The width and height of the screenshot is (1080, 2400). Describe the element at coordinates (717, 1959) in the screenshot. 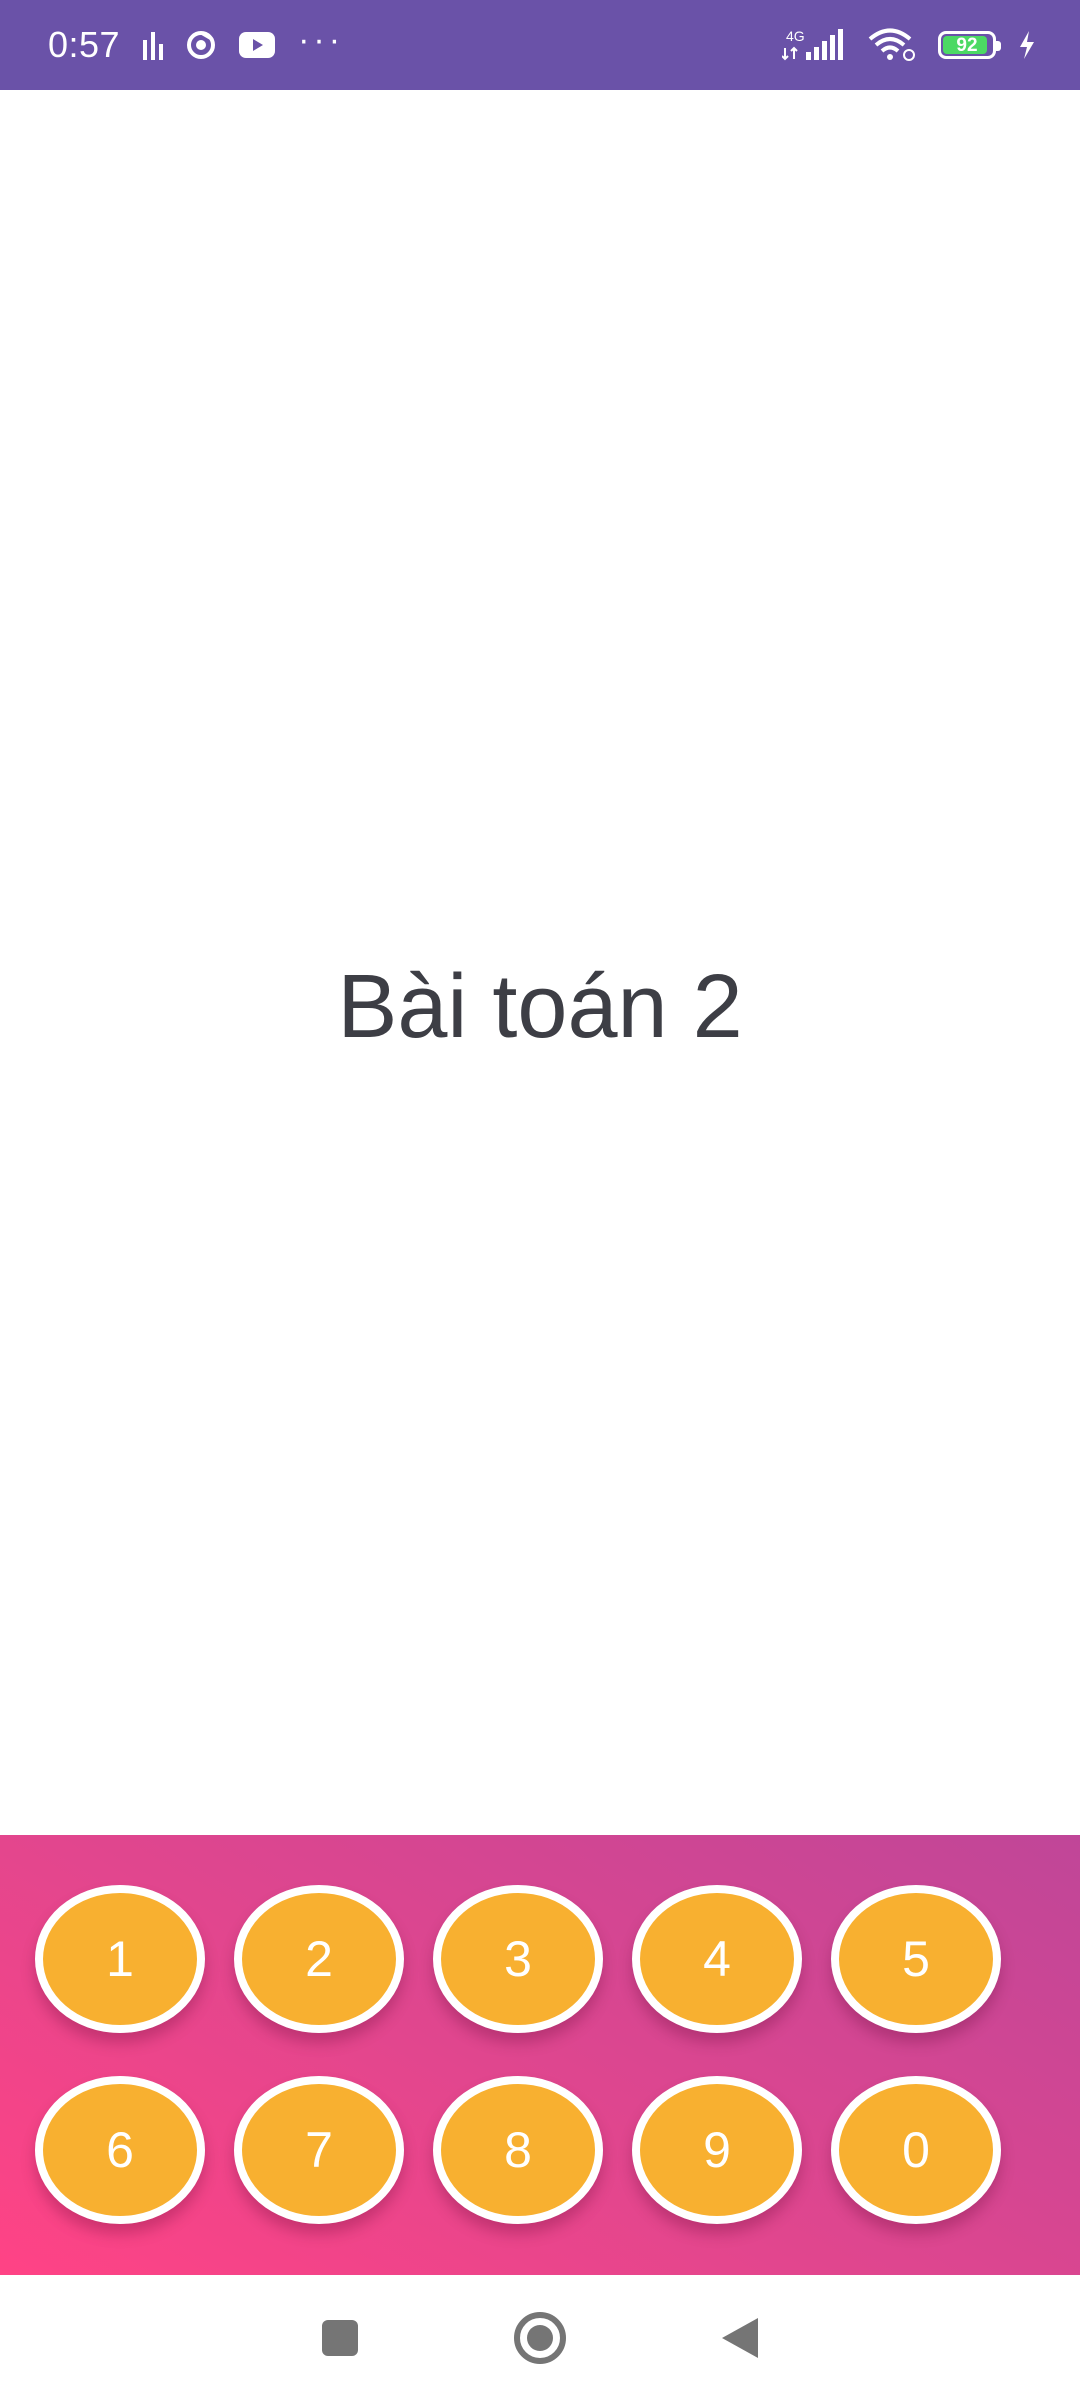

I see `key-4: 4` at that location.